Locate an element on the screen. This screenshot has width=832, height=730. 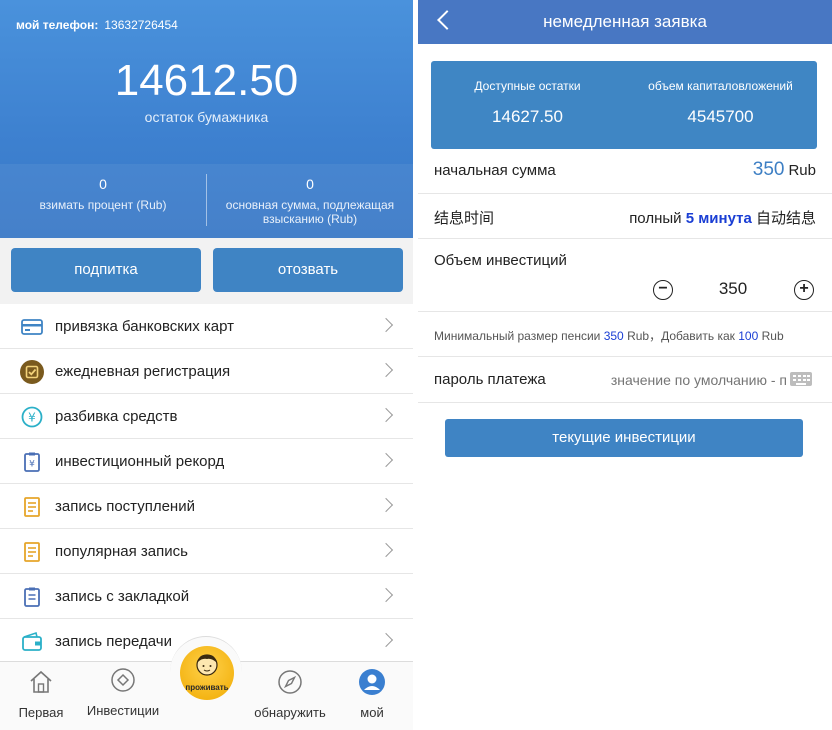
submit-investment-button: текущие инвестиции is located at coordinates (624, 438).